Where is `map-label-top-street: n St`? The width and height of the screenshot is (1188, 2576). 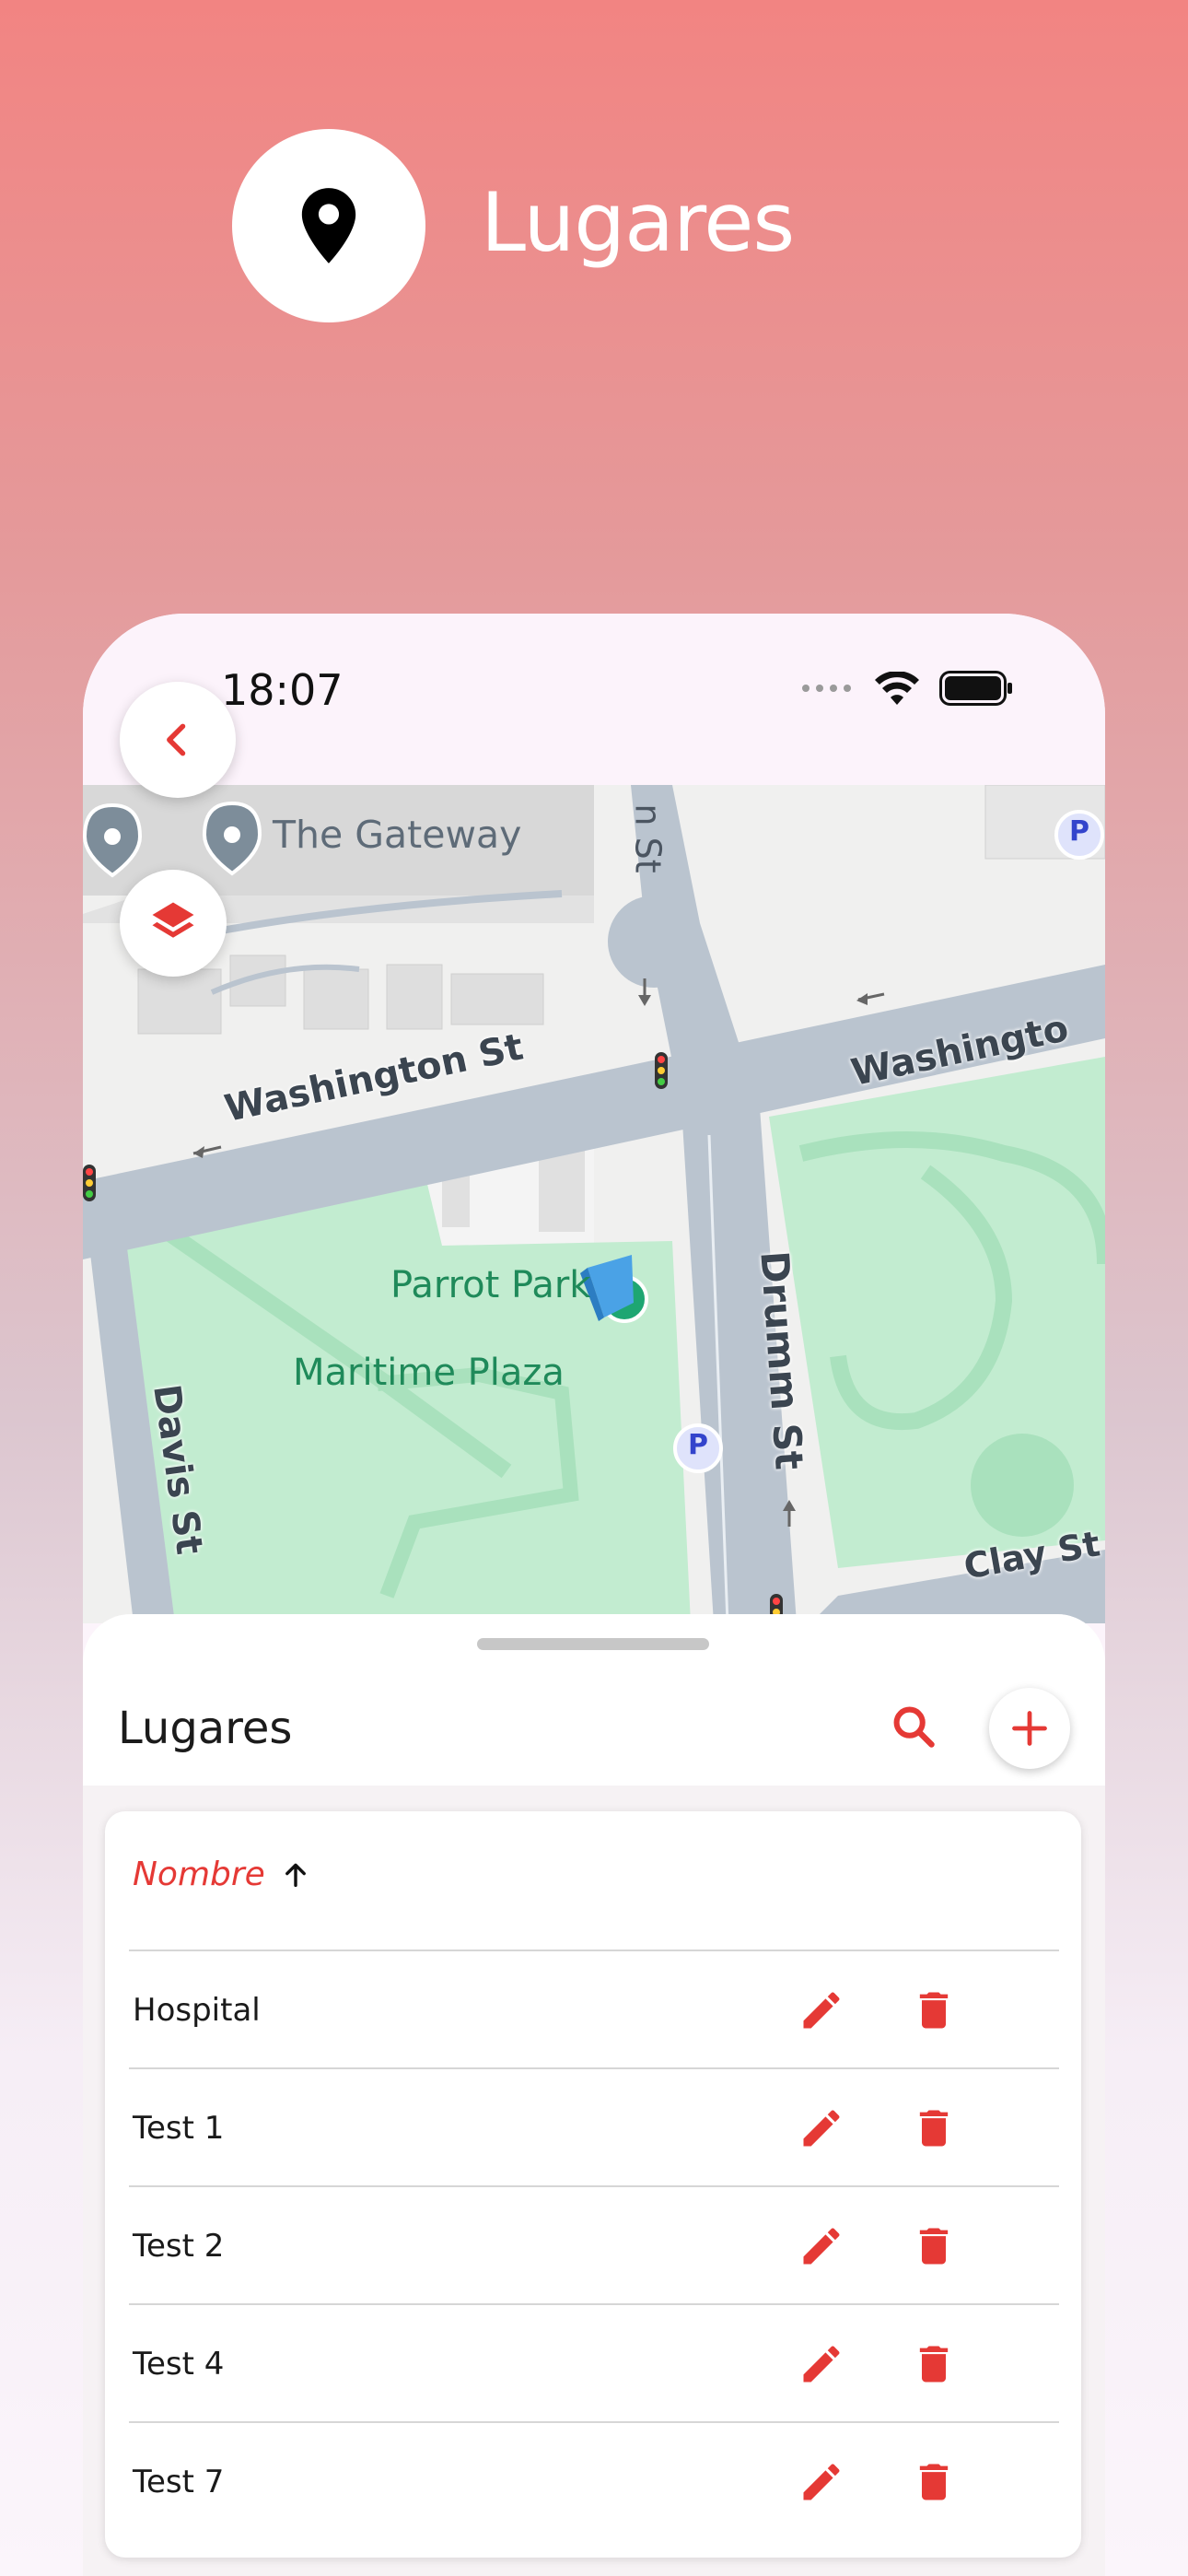 map-label-top-street: n St is located at coordinates (648, 838).